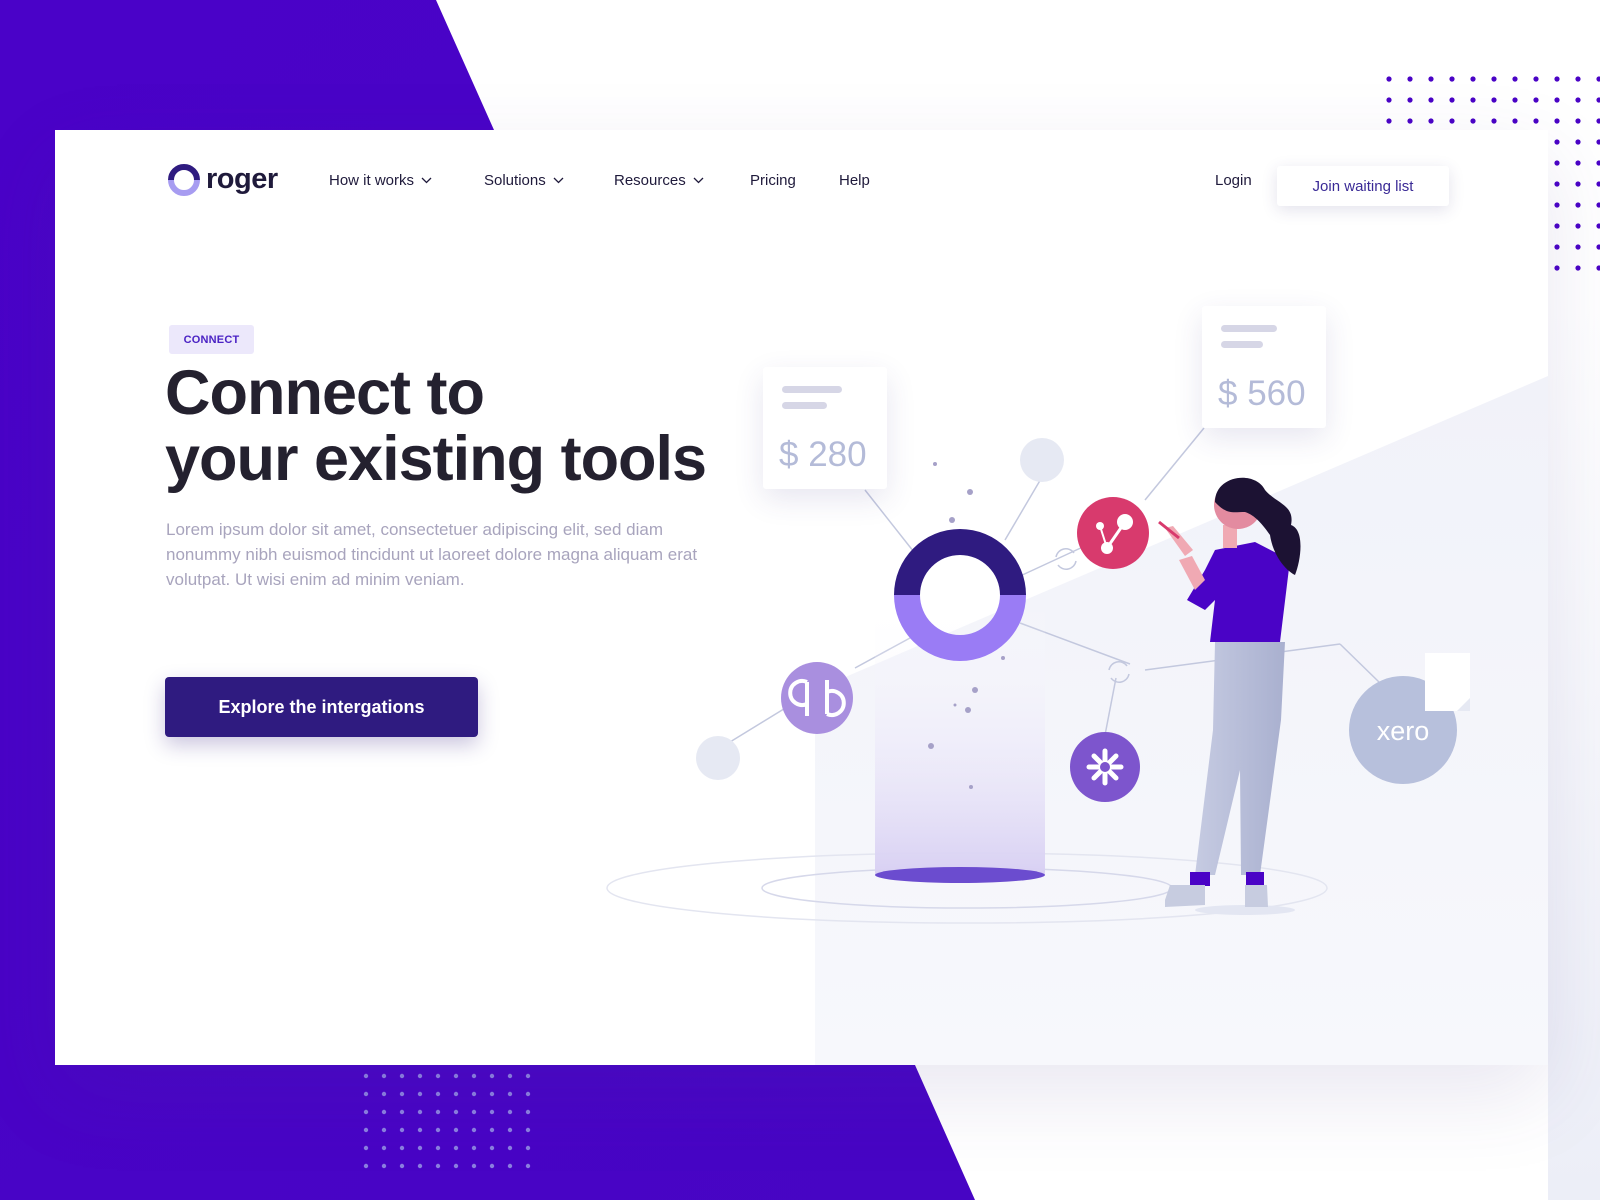 The image size is (1600, 1200). I want to click on nav-how-it-works-label: How it works, so click(372, 180).